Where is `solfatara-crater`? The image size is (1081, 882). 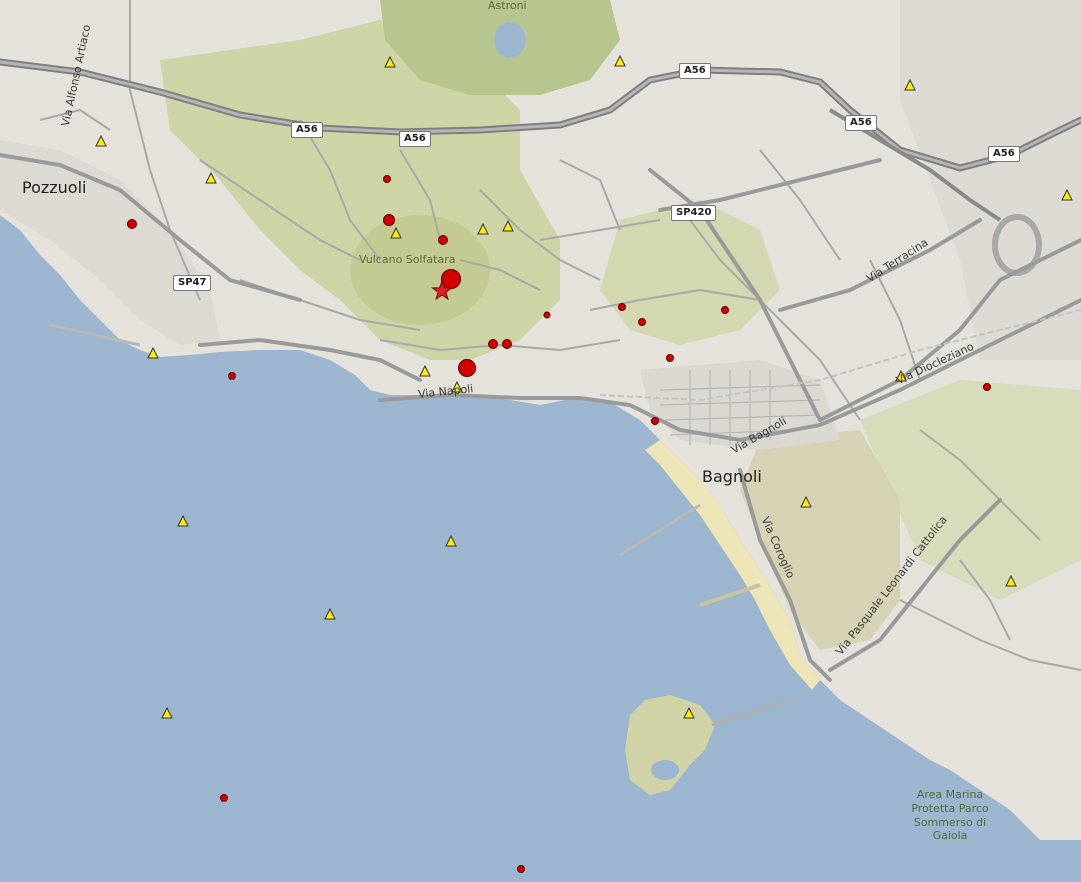
solfatara-crater is located at coordinates (420, 270).